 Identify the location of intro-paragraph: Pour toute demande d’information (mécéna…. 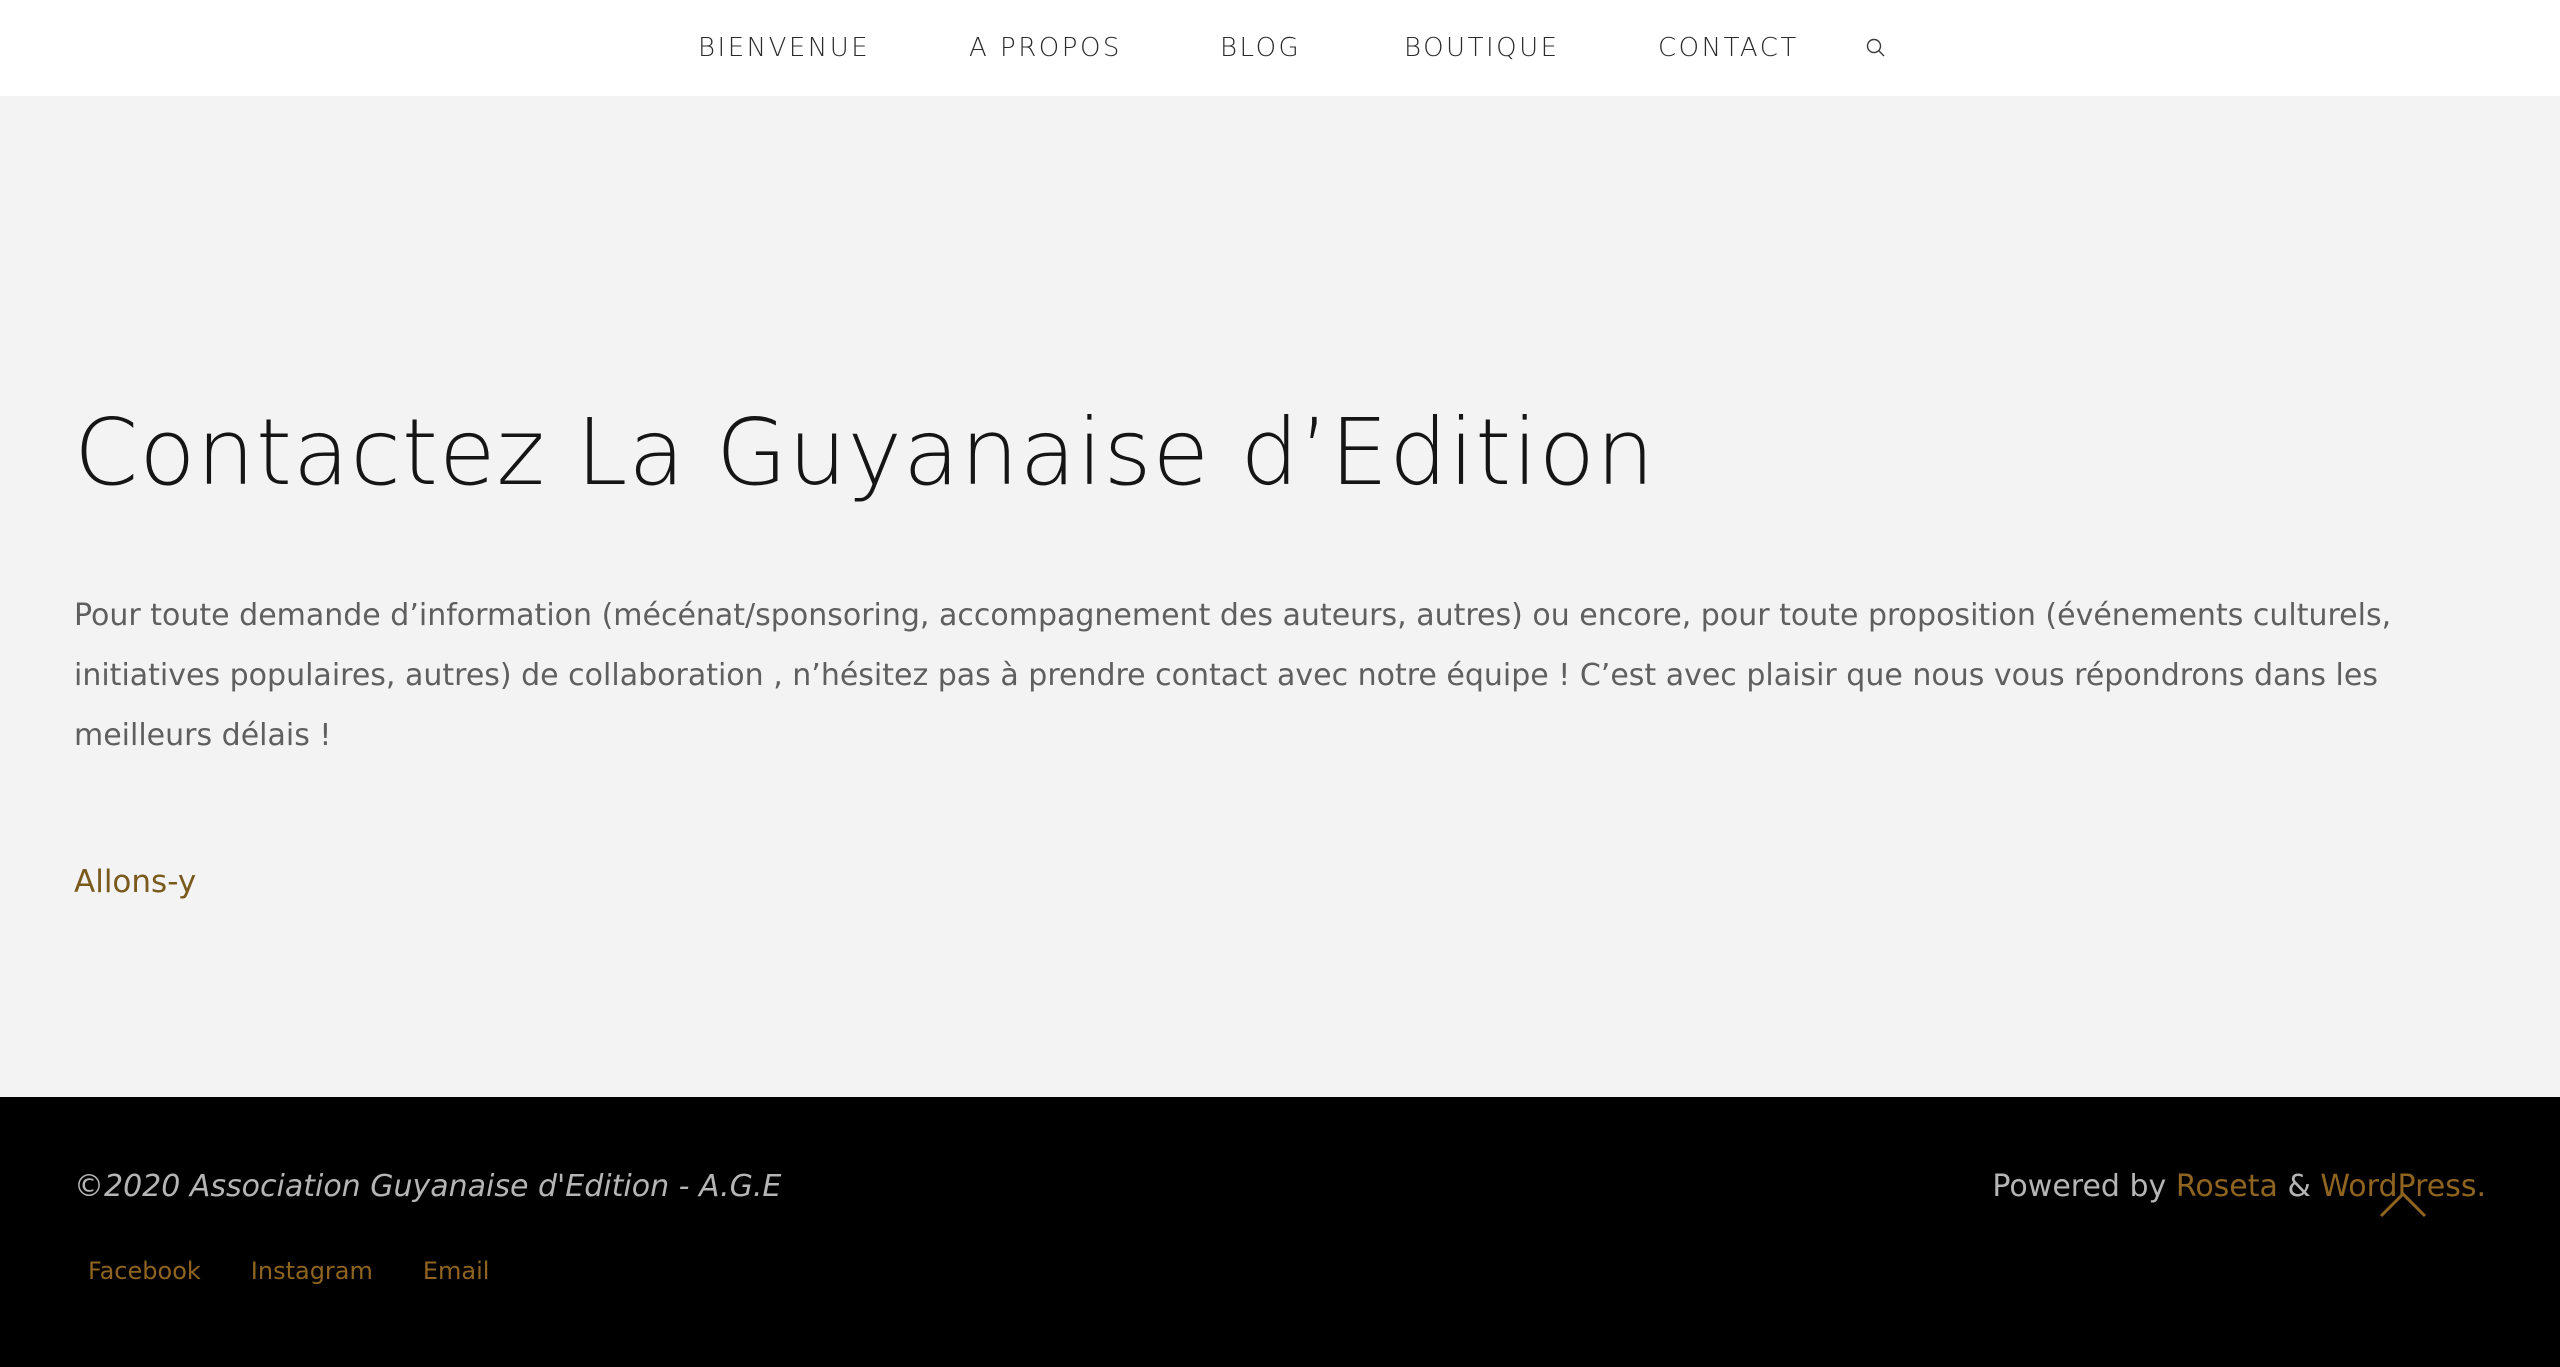
(1233, 675).